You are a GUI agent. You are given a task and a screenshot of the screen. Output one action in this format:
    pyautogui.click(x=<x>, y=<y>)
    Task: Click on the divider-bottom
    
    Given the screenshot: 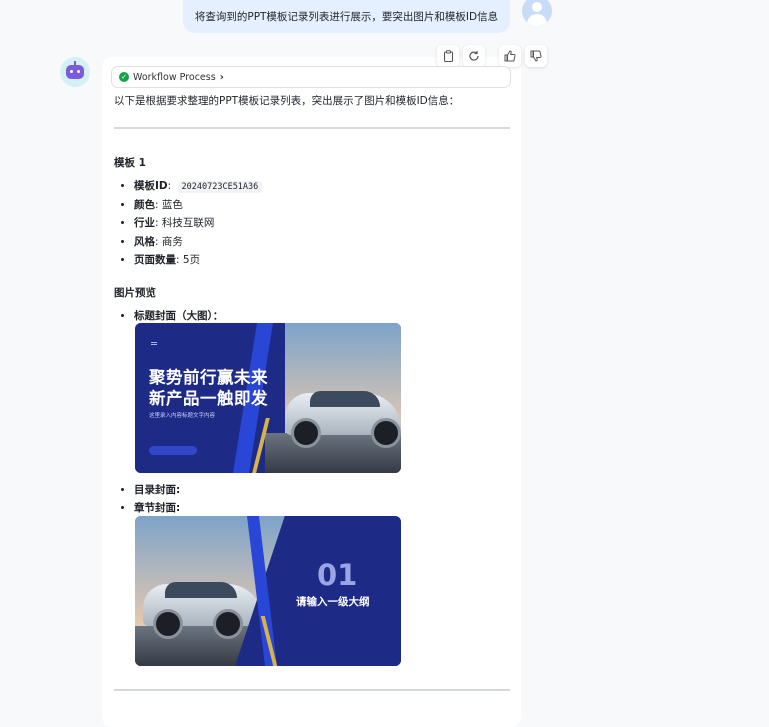 What is the action you would take?
    pyautogui.click(x=312, y=690)
    